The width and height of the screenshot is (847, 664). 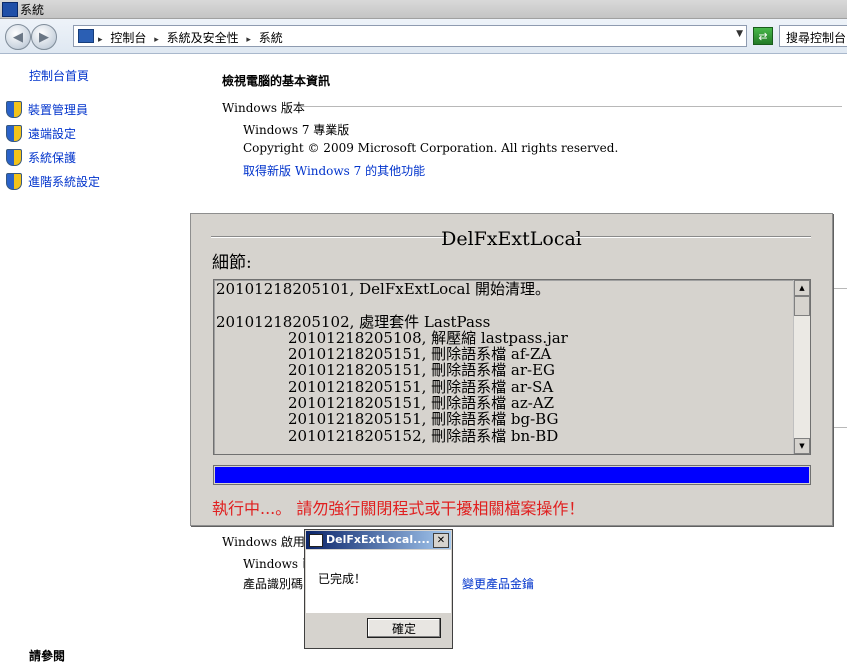 What do you see at coordinates (334, 170) in the screenshot?
I see `more-features-link: 取得新版 Windows 7 的其他功能` at bounding box center [334, 170].